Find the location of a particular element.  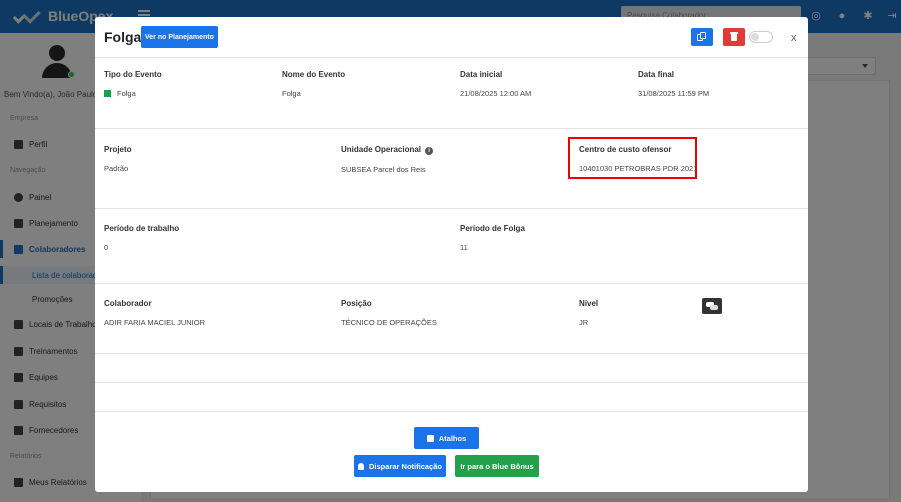

start-date-field: Data inicial 21/08/2025 12:00 AM is located at coordinates (496, 84).